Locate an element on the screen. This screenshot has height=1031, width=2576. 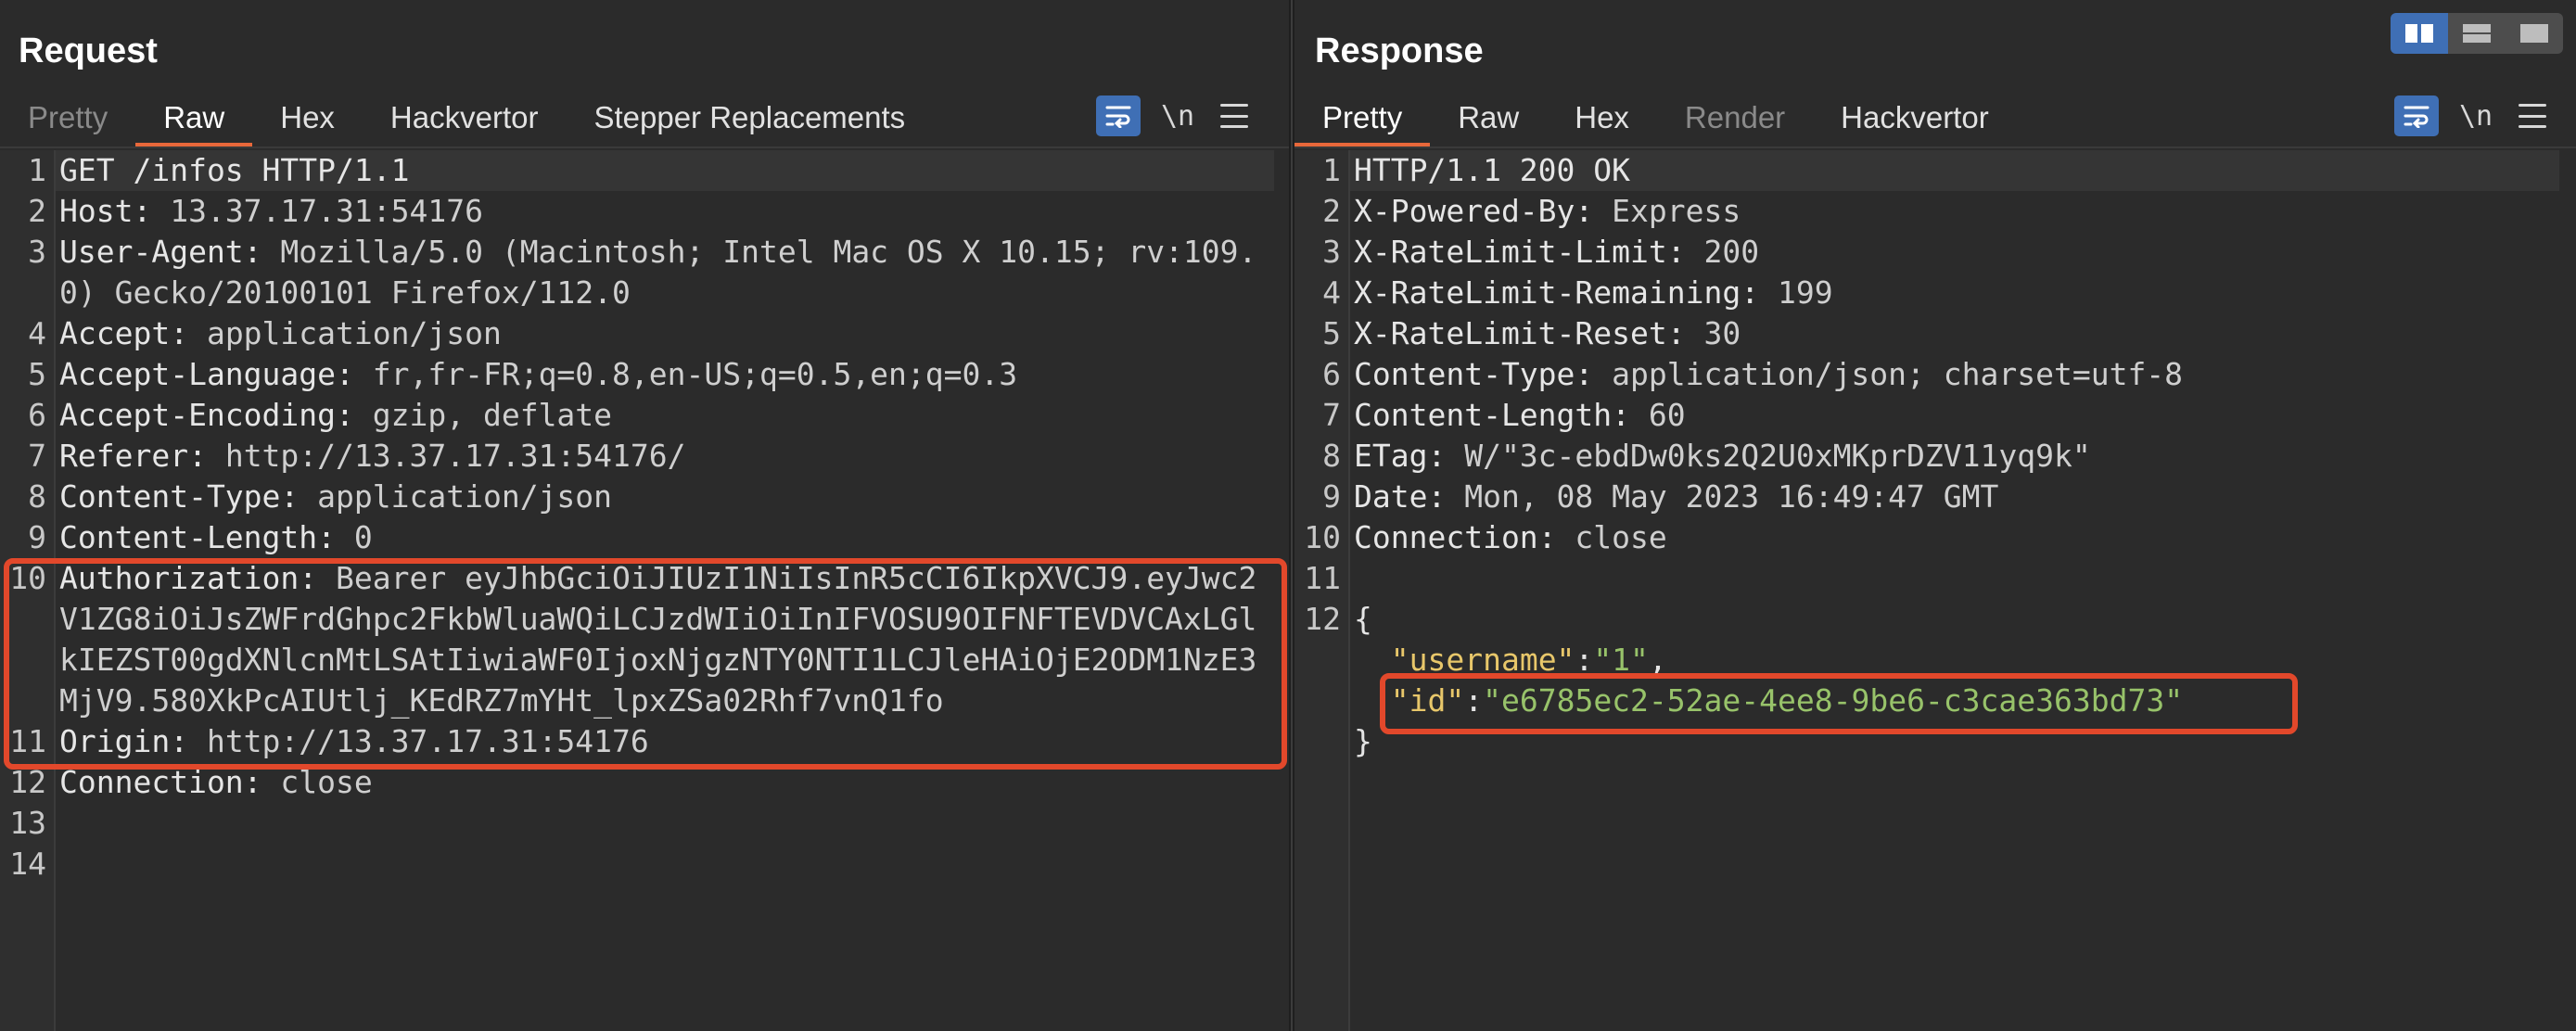
authorization-highlight-box is located at coordinates (645, 664).